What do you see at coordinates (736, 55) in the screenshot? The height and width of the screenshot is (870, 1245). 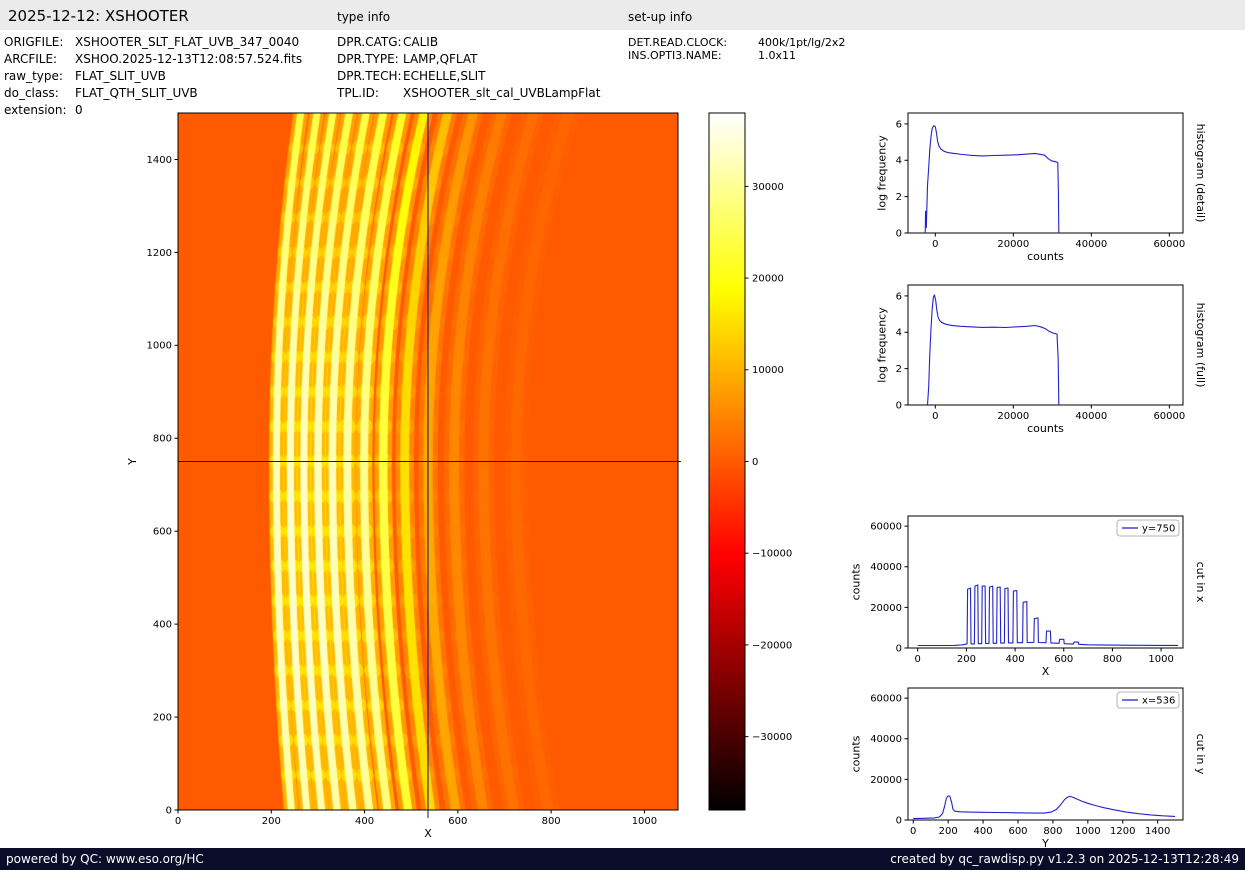 I see `metadata-row: INS.OPTI3.NAME: 1.0x11` at bounding box center [736, 55].